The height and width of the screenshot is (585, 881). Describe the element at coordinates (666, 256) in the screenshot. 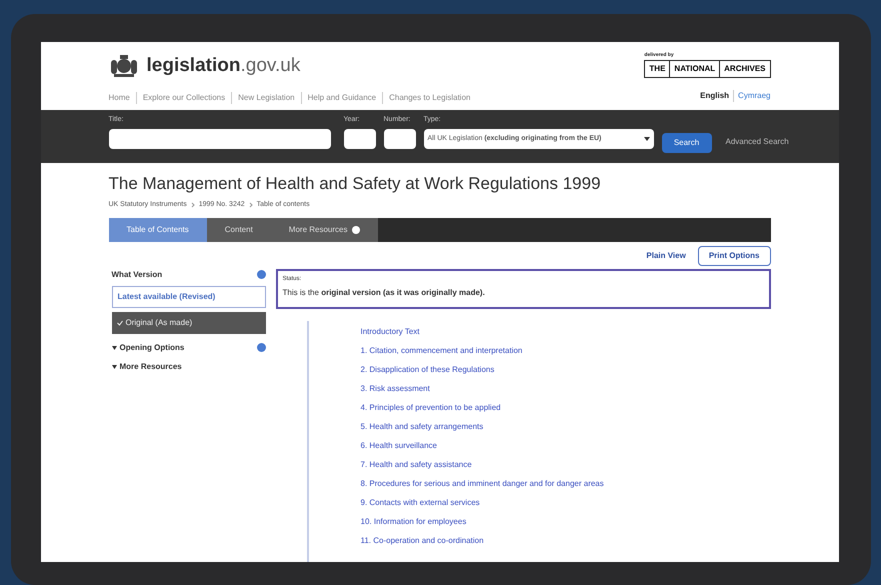

I see `plain-view-link: Plain View` at that location.